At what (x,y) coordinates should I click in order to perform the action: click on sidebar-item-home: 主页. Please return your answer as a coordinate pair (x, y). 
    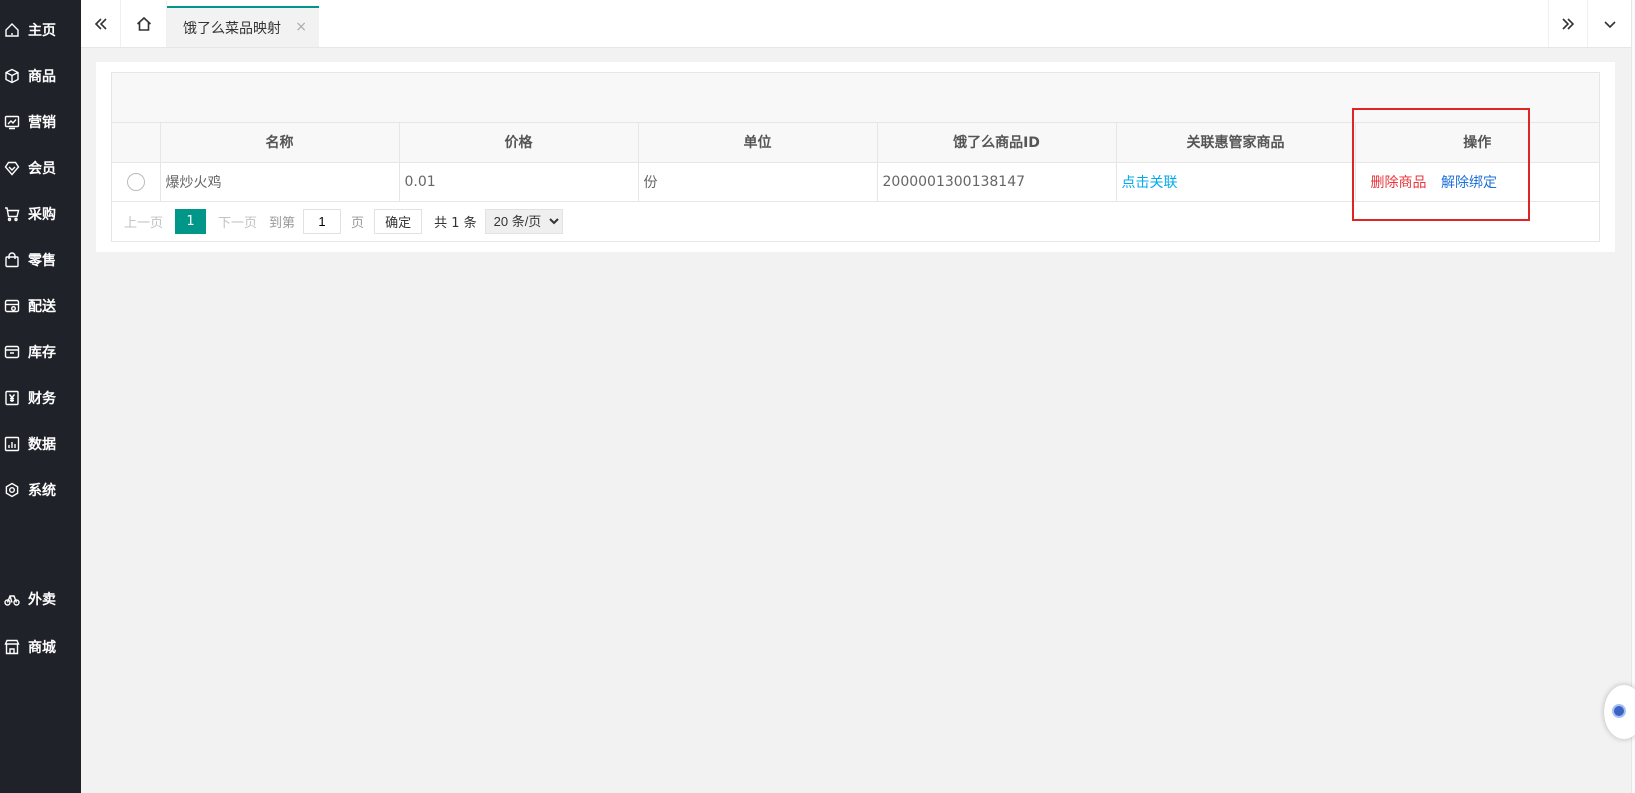
    Looking at the image, I should click on (40, 30).